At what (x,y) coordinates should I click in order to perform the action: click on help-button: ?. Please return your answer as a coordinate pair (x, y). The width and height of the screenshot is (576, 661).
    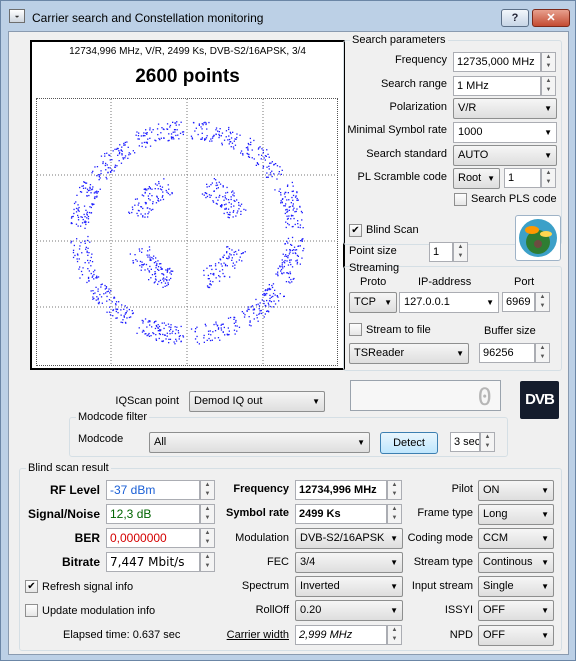
    Looking at the image, I should click on (515, 18).